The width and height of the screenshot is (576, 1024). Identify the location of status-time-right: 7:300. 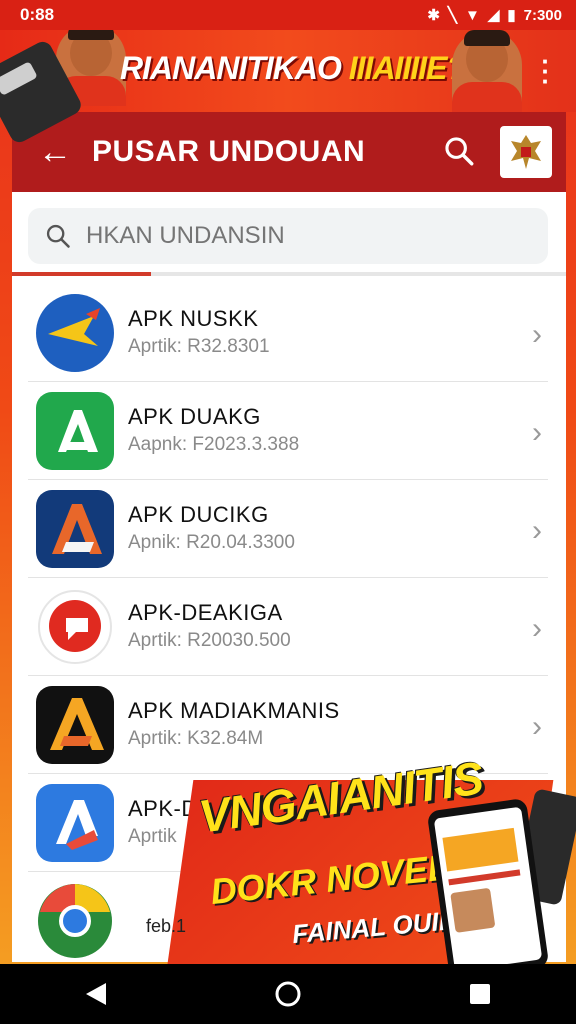
(542, 15).